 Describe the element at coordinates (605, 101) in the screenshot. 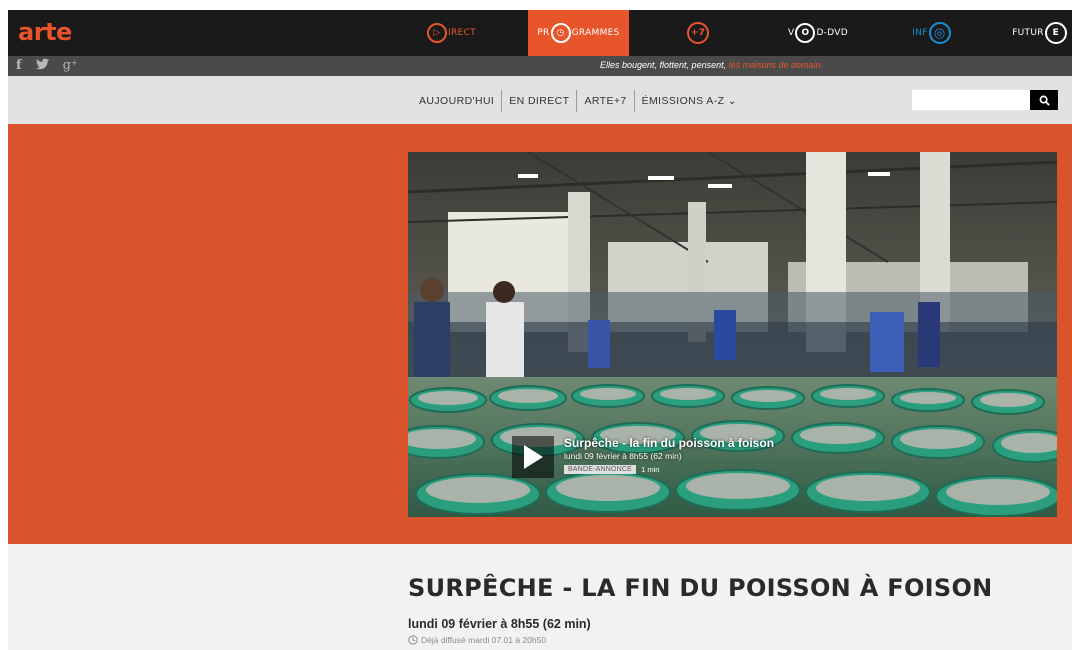

I see `subnav-arte-plus7: ARTE+7` at that location.